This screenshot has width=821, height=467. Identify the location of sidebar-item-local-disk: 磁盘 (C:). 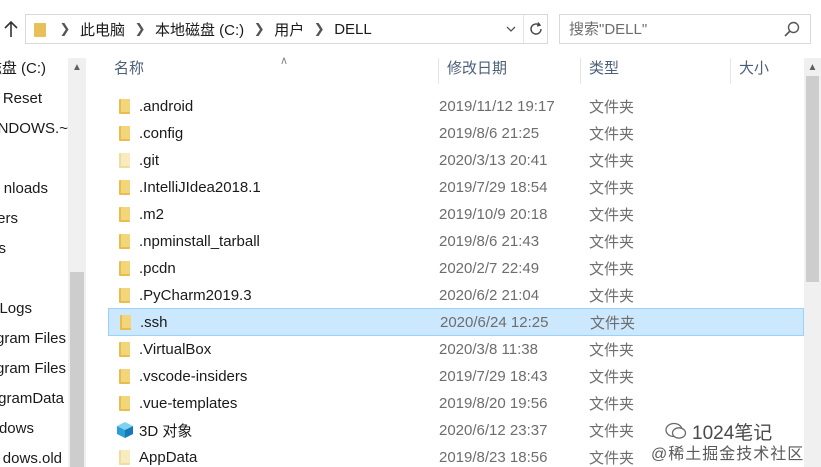
(34, 71).